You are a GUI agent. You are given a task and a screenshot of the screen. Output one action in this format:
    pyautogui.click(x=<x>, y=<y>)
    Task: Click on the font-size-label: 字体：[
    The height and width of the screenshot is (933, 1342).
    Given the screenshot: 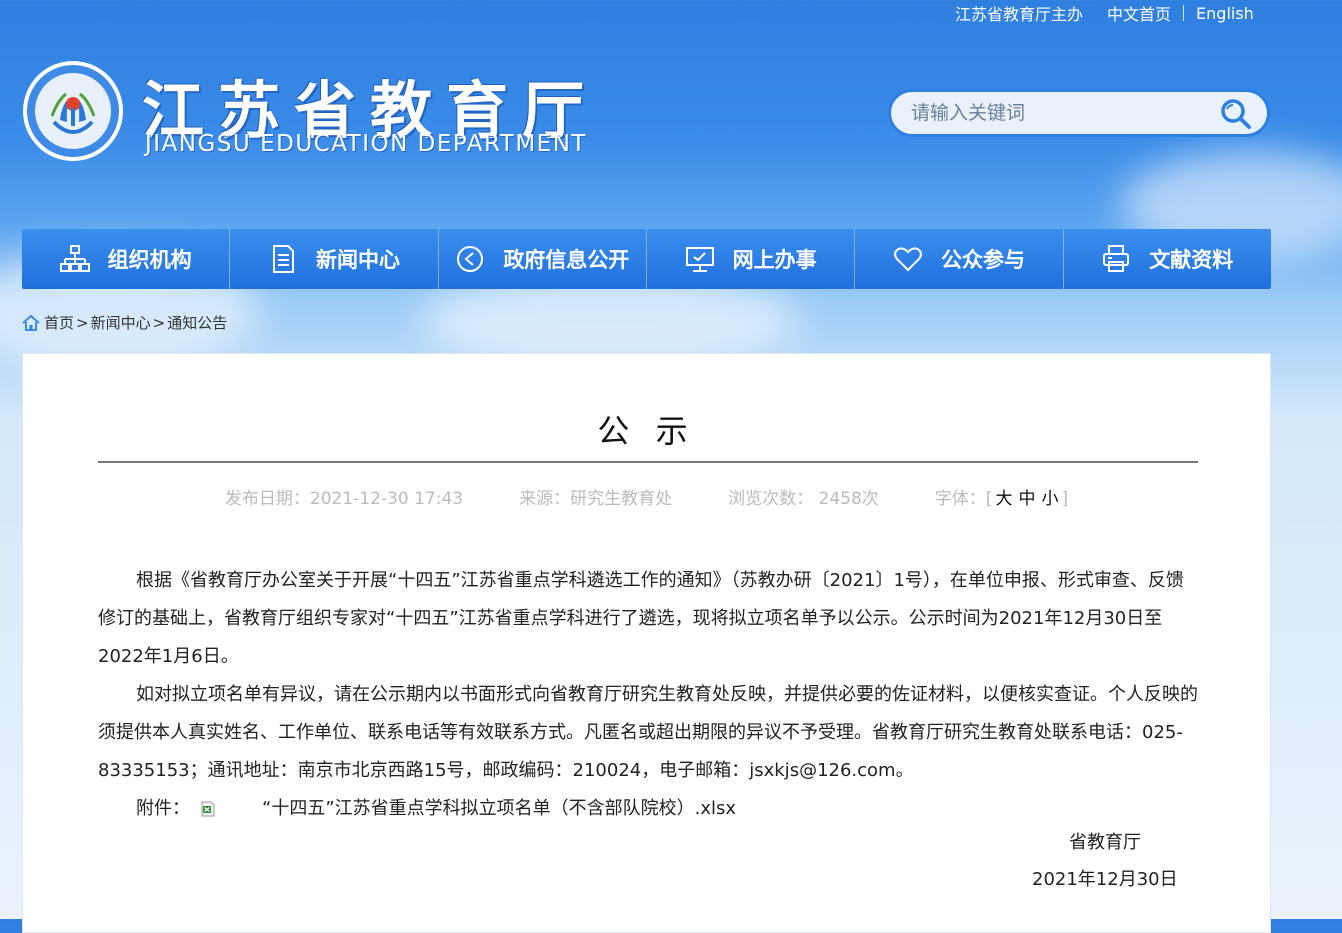 What is the action you would take?
    pyautogui.click(x=963, y=499)
    